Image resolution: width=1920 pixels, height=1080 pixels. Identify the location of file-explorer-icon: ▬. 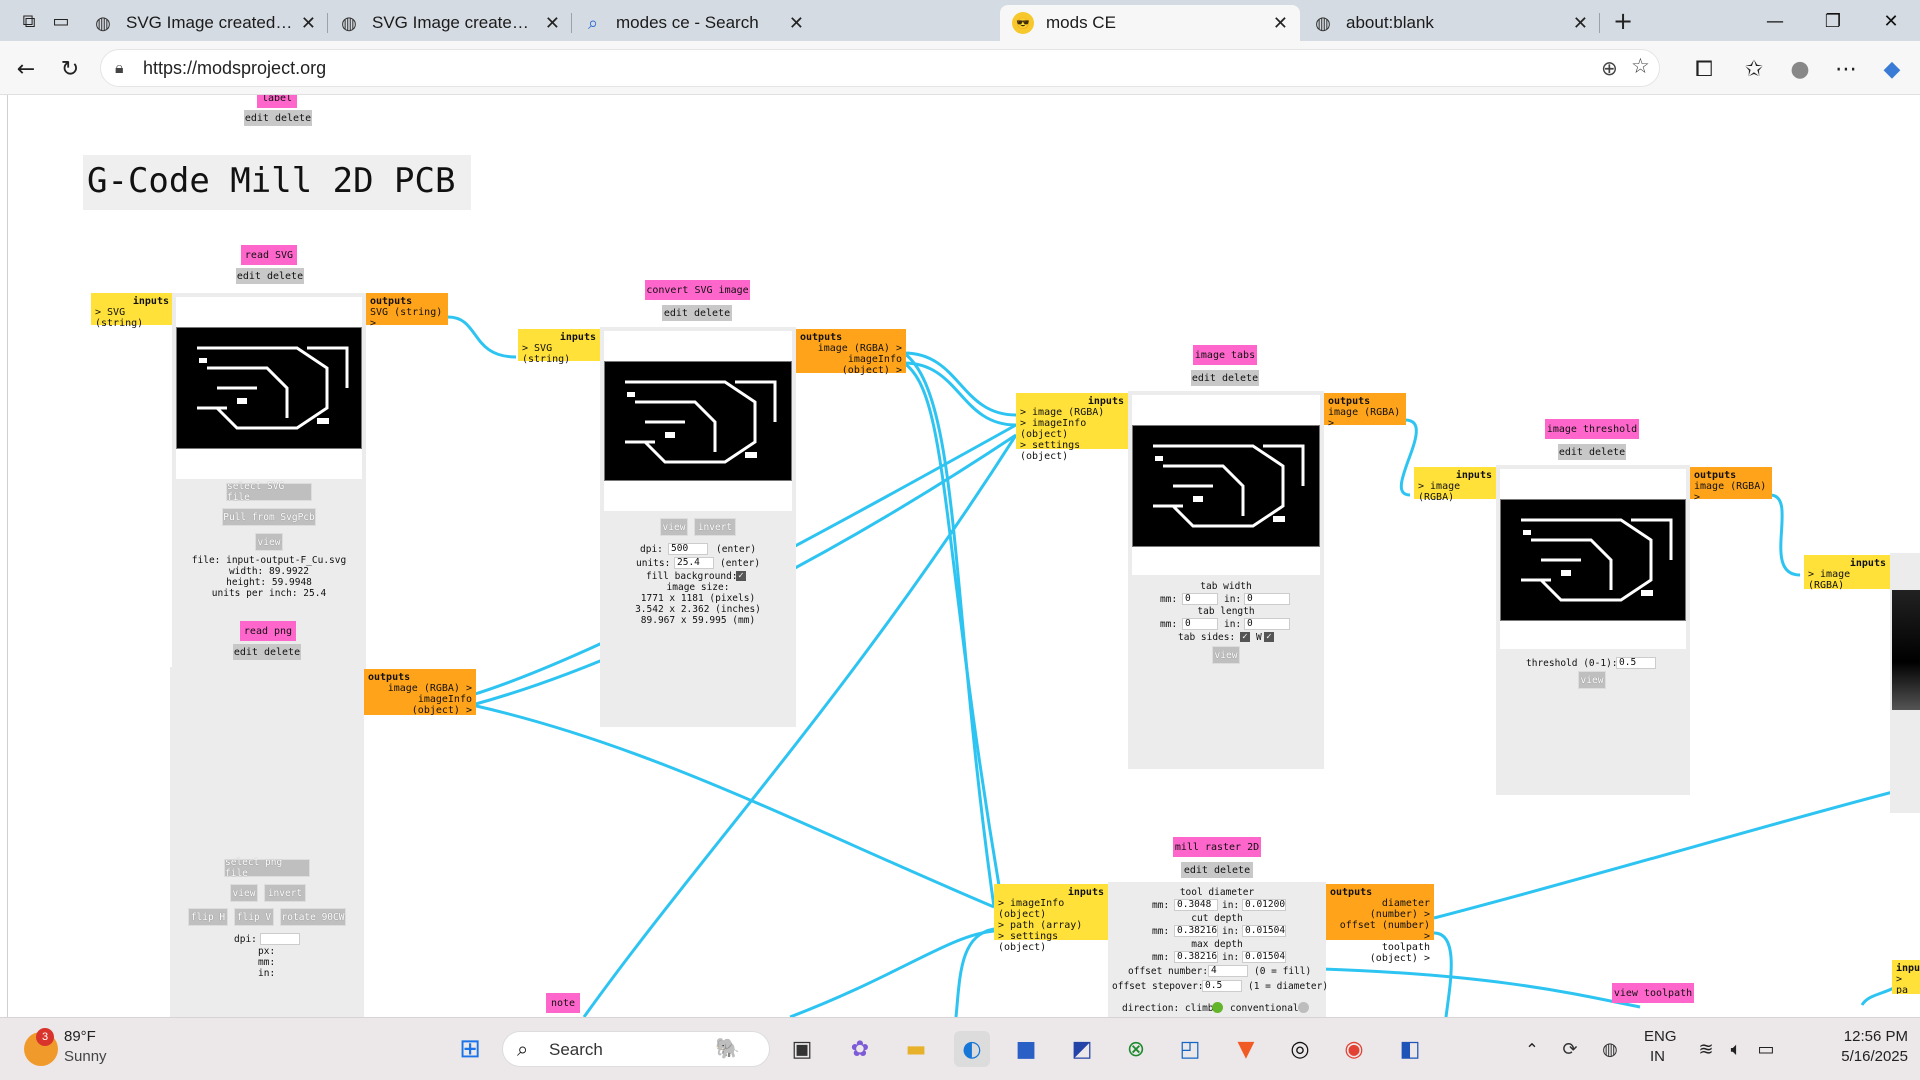
(916, 1049).